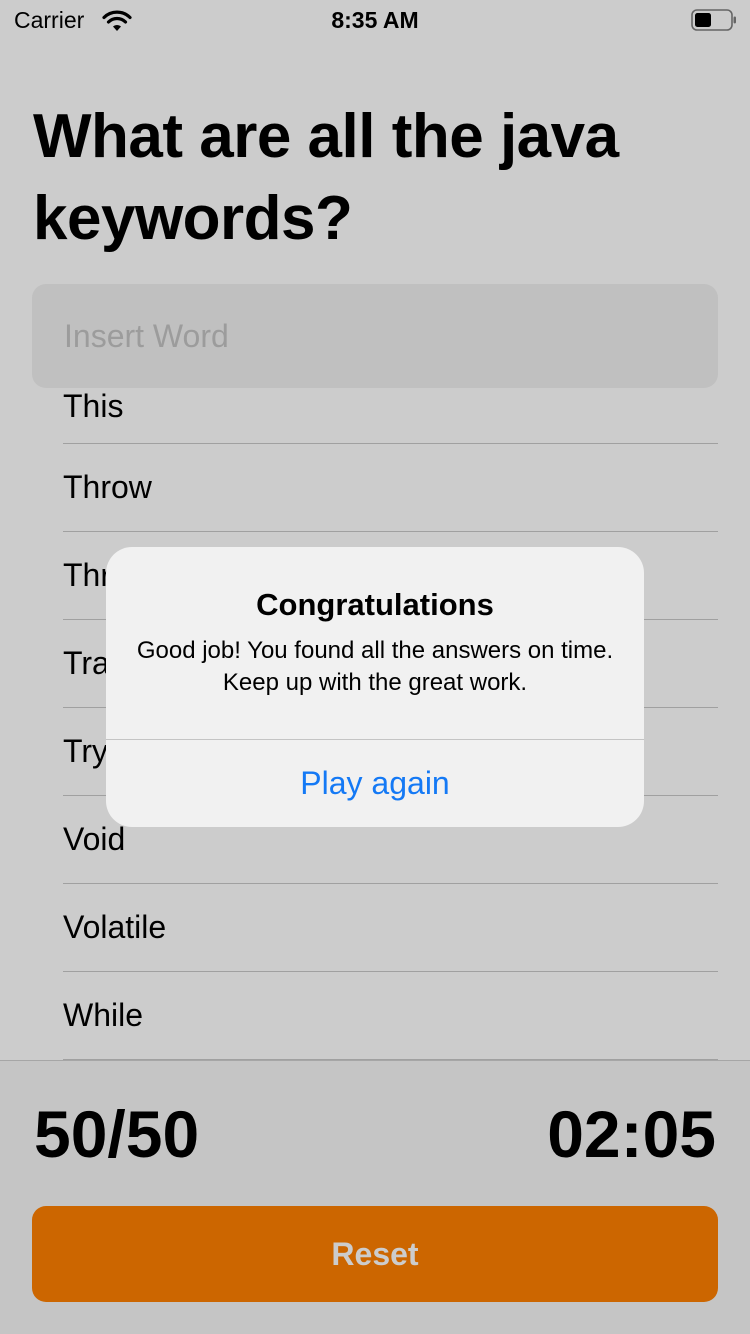 The width and height of the screenshot is (750, 1334). I want to click on alert-title: Congratulations, so click(375, 604).